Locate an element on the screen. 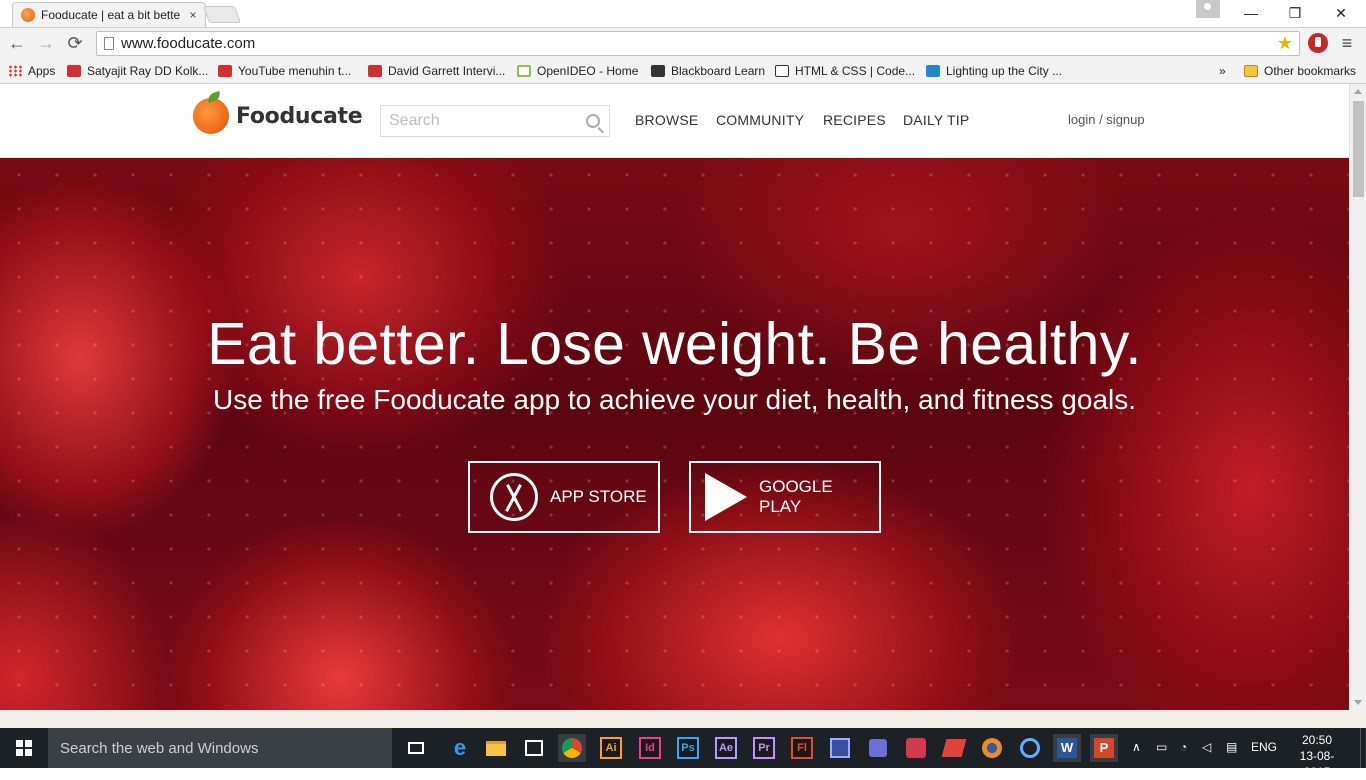 The height and width of the screenshot is (780, 1366). chrome-menu-icon: ≡ is located at coordinates (1347, 43).